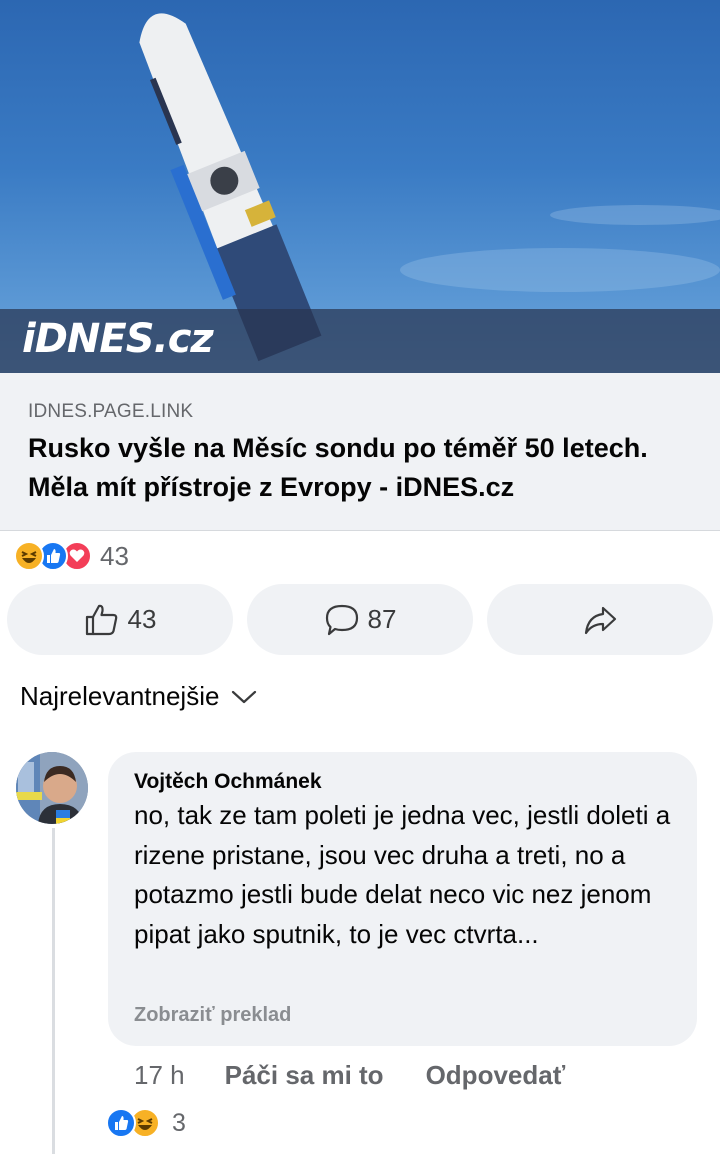  I want to click on comment-author: Vojtěch Ochmánek, so click(228, 782).